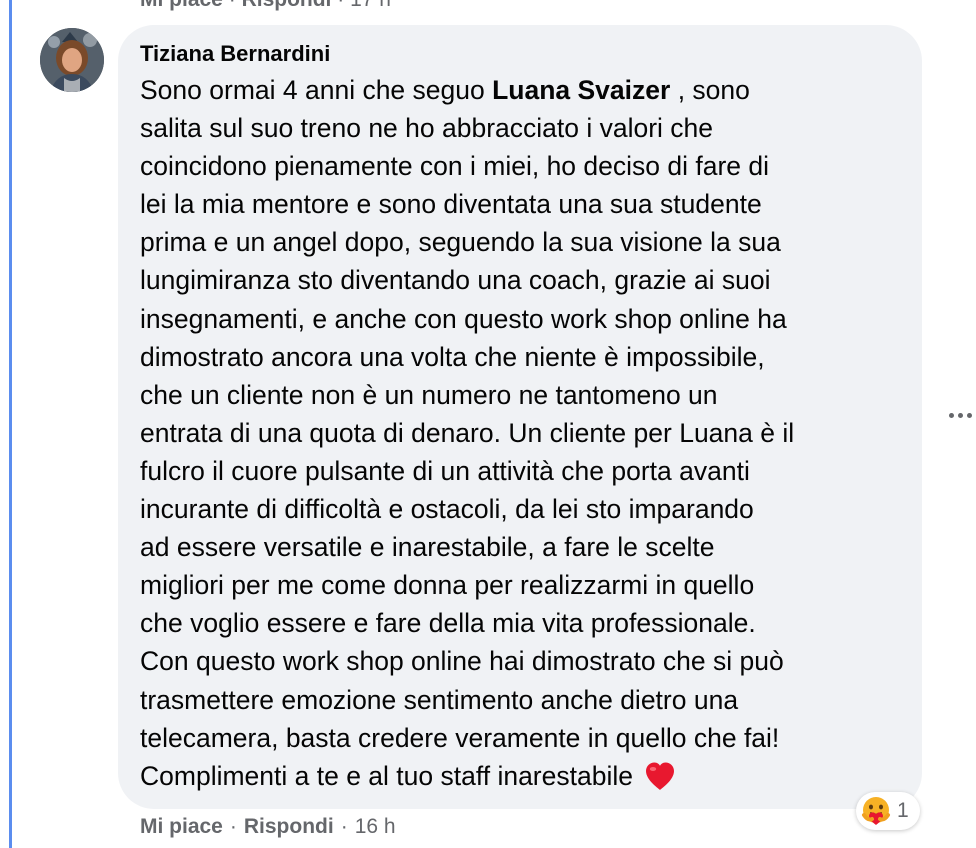 The height and width of the screenshot is (848, 976). I want to click on red-heart-icon, so click(660, 776).